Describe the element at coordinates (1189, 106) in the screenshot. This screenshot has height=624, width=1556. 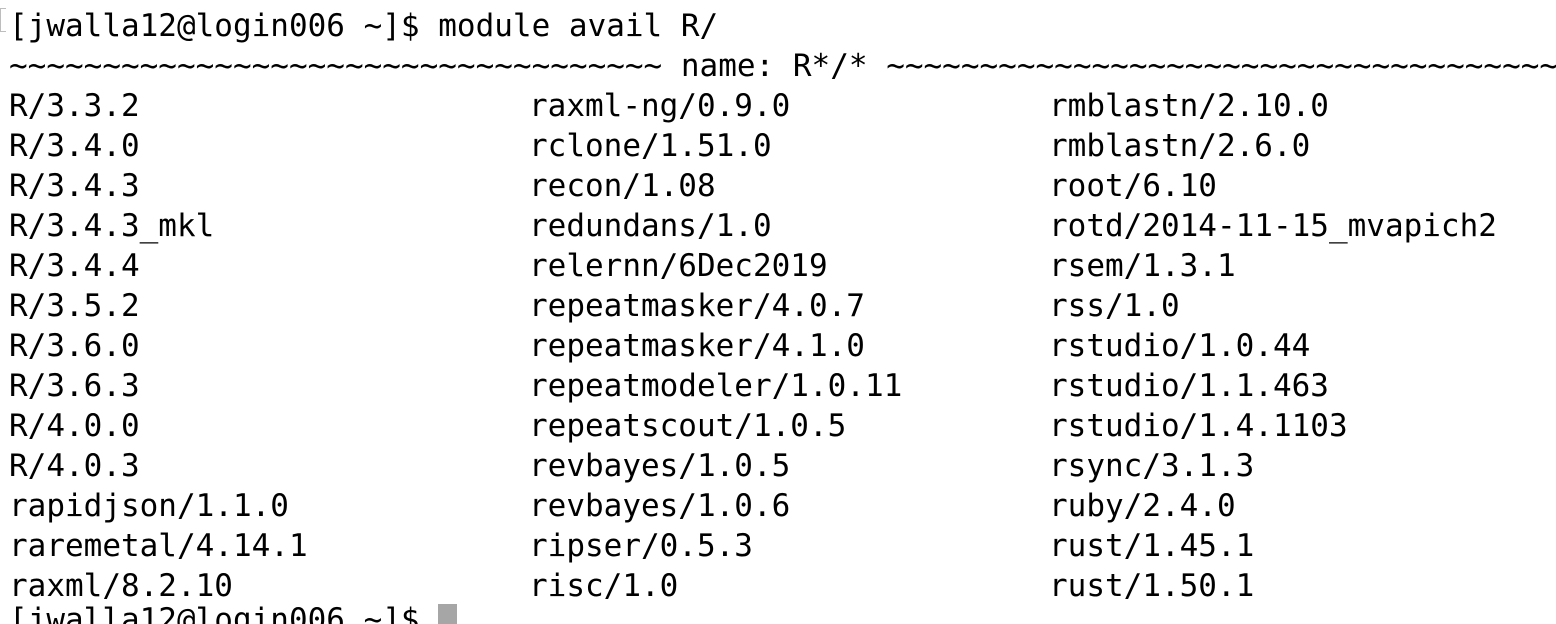
I see `module-entry: rmblastn/2.10.0` at that location.